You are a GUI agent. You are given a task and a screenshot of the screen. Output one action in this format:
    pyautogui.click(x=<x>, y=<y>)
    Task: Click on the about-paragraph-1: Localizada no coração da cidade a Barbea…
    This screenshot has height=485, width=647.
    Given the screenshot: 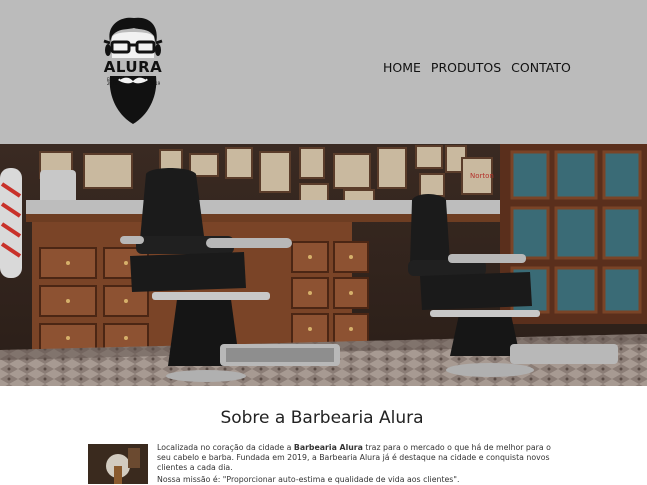 What is the action you would take?
    pyautogui.click(x=357, y=458)
    